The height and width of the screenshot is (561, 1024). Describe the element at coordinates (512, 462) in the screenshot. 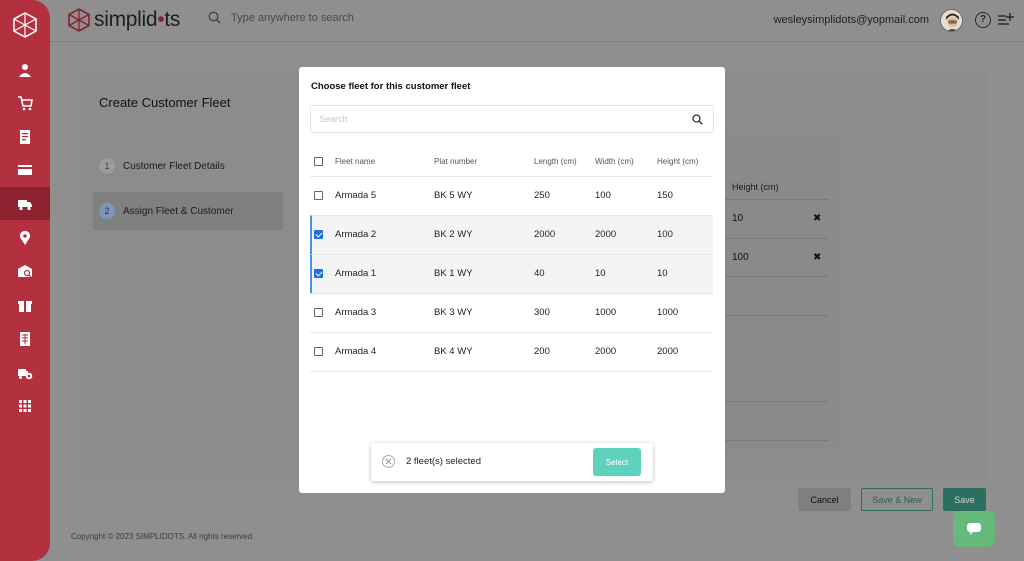

I see `selection-bar: 2 fleet(s) selected Select` at that location.